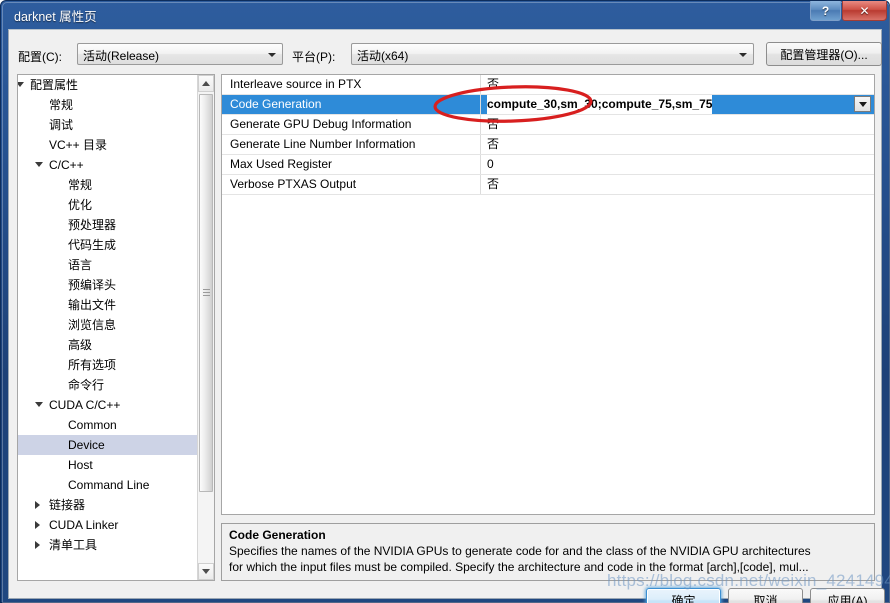 This screenshot has width=890, height=603. Describe the element at coordinates (92, 305) in the screenshot. I see `tree-item-label: 输出文件` at that location.